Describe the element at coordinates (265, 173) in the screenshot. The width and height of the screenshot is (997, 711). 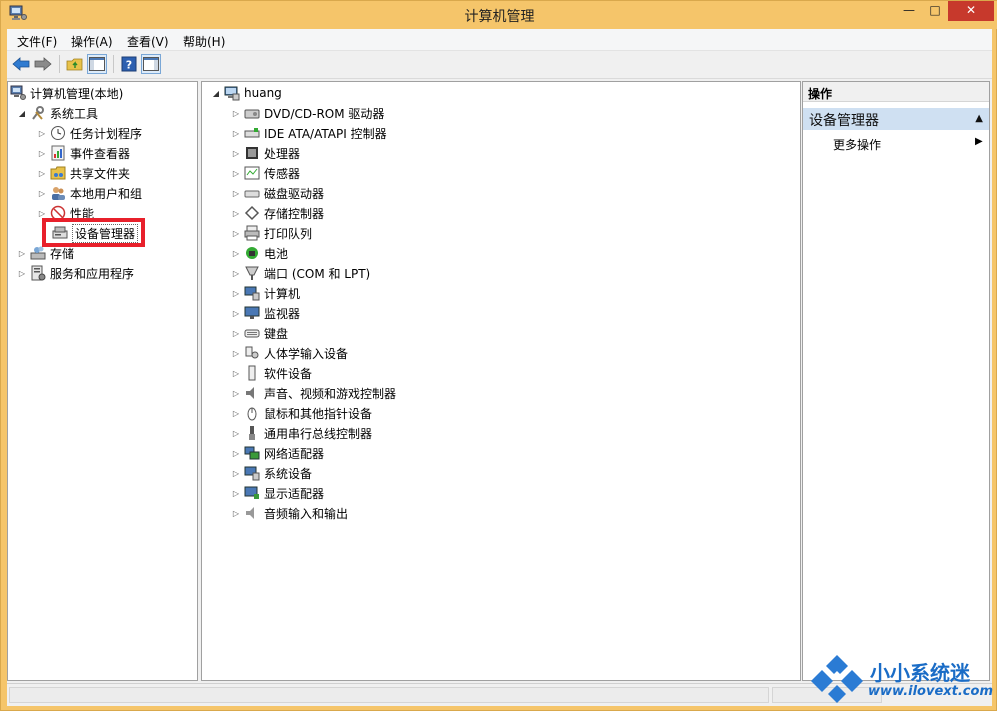
I see `device-category-row: ▷ 传感器` at that location.